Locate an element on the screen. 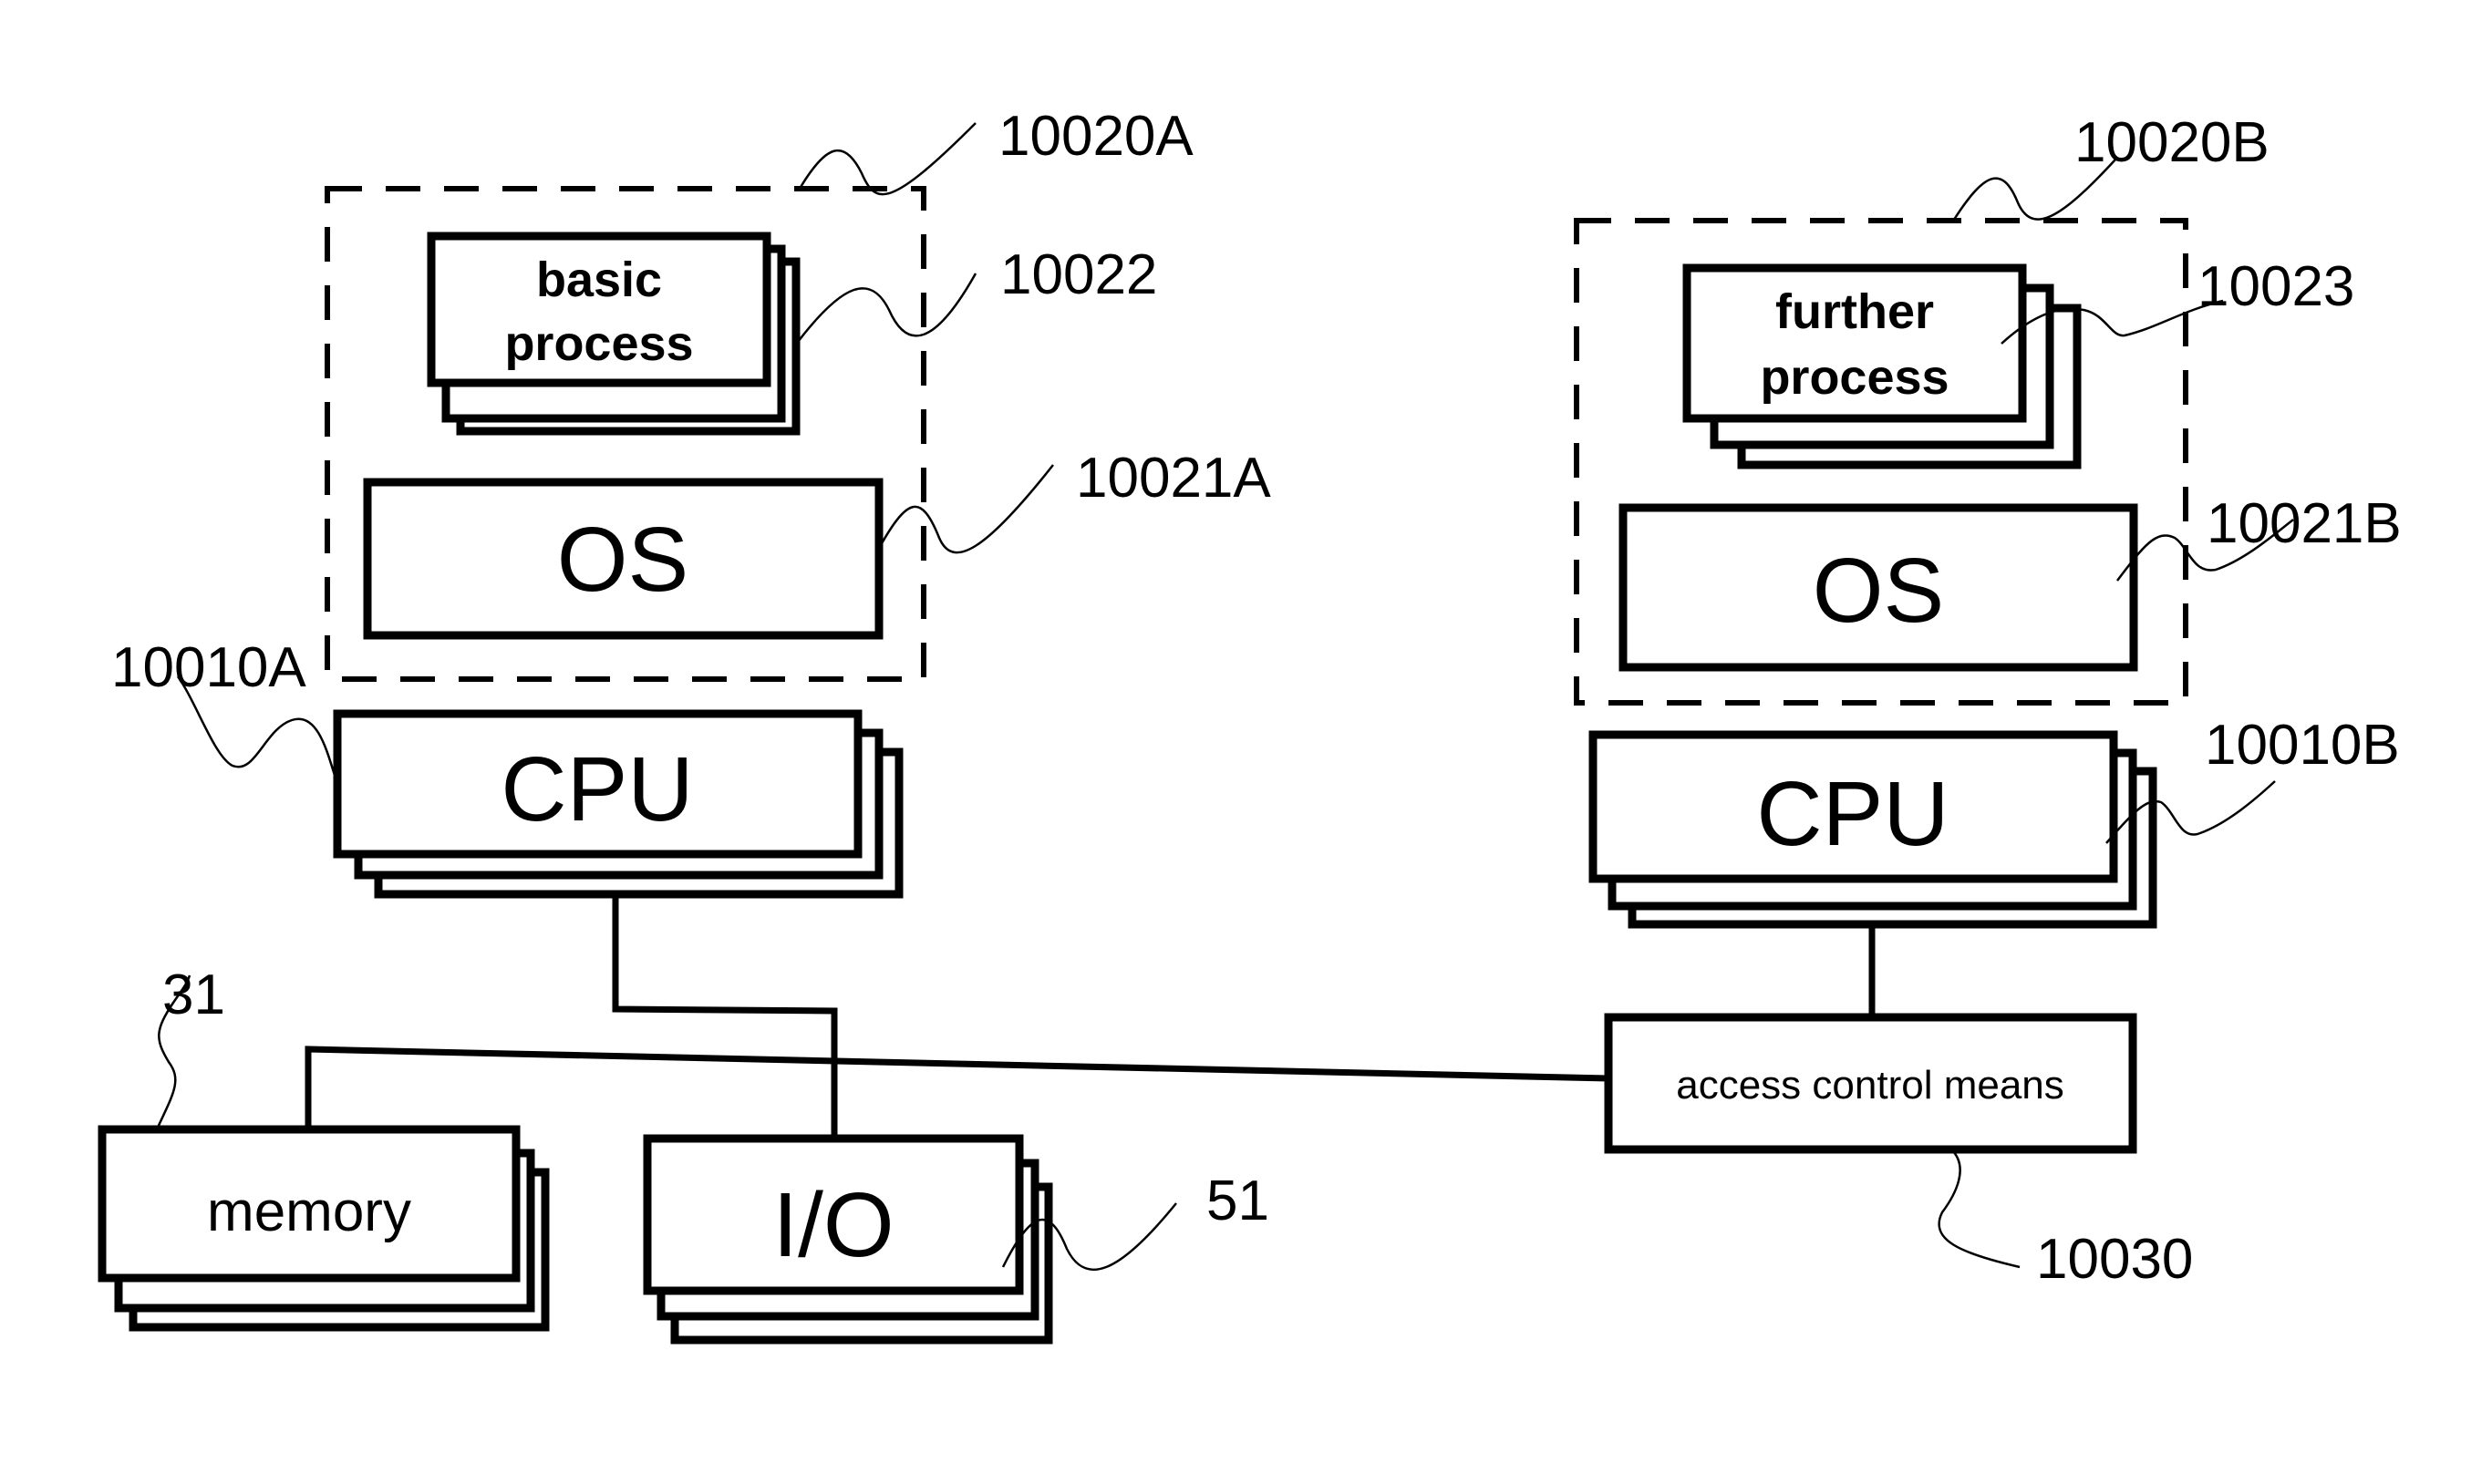 This screenshot has height=1484, width=2492. ref-10023: 10023 is located at coordinates (2275, 286).